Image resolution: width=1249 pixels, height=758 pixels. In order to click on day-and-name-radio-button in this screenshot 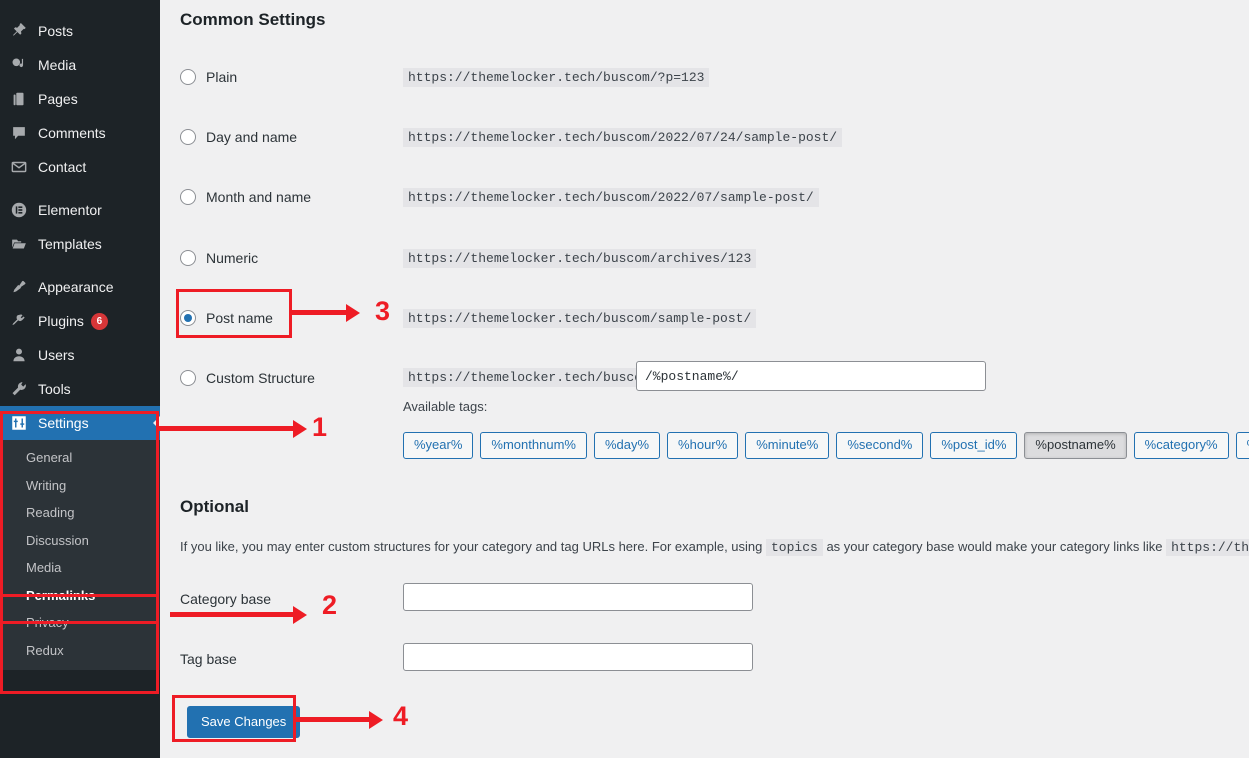, I will do `click(188, 137)`.